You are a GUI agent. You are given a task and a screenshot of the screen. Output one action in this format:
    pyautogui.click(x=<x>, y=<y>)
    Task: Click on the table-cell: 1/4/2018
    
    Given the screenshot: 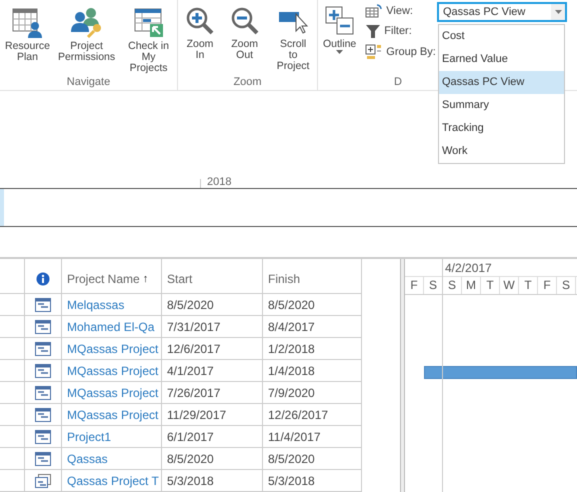 What is the action you would take?
    pyautogui.click(x=291, y=371)
    